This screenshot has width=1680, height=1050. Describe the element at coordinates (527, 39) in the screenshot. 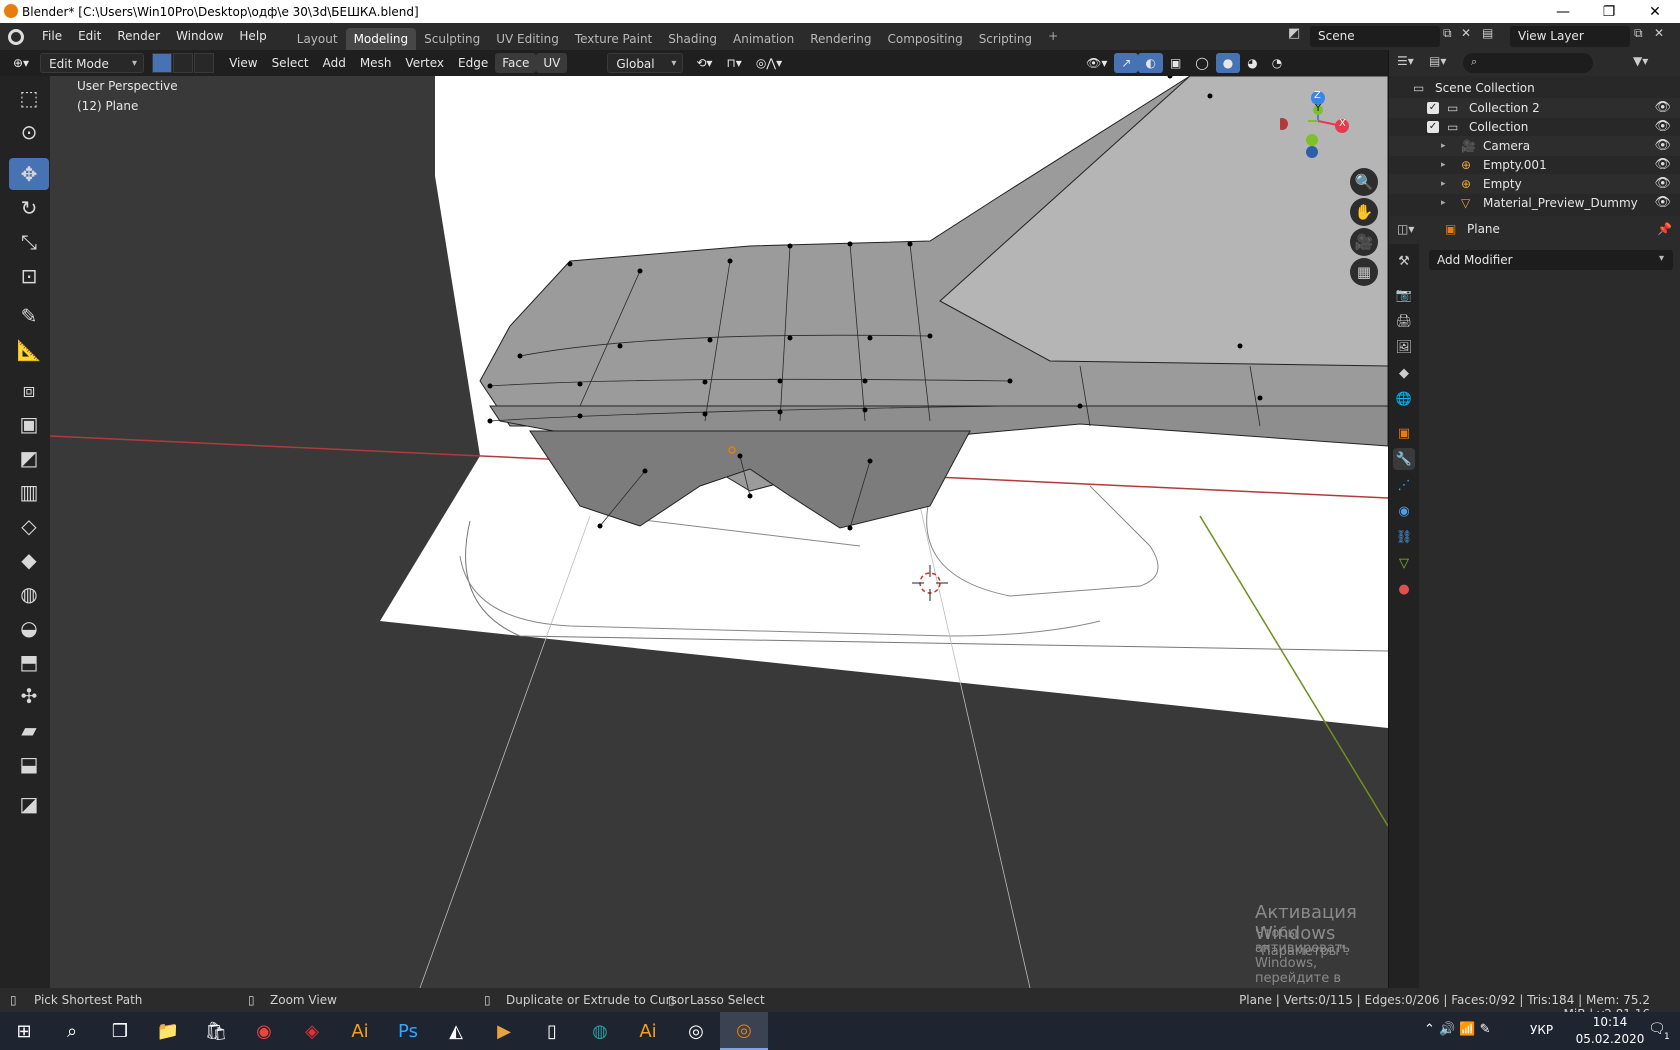

I see `tab-uv-editing: UV Editing` at that location.